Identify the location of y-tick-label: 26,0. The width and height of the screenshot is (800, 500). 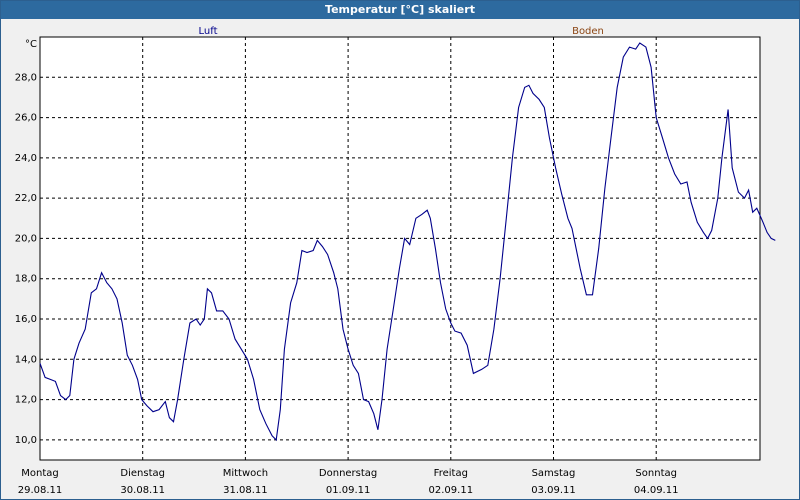
(26, 118).